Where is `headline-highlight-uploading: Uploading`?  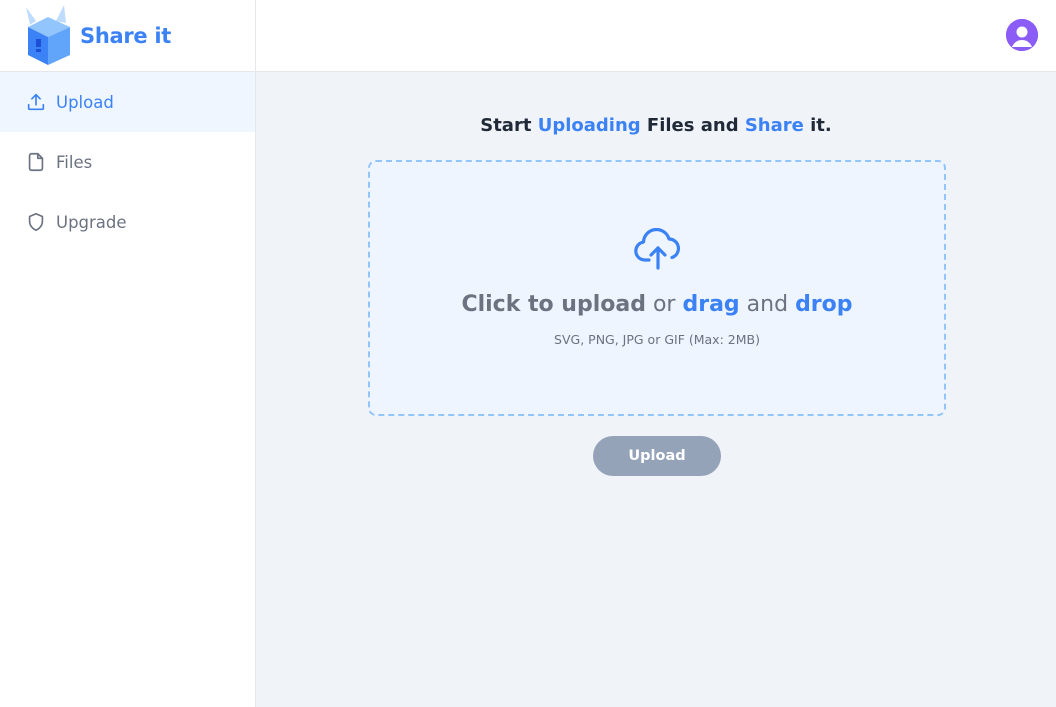 headline-highlight-uploading: Uploading is located at coordinates (589, 125).